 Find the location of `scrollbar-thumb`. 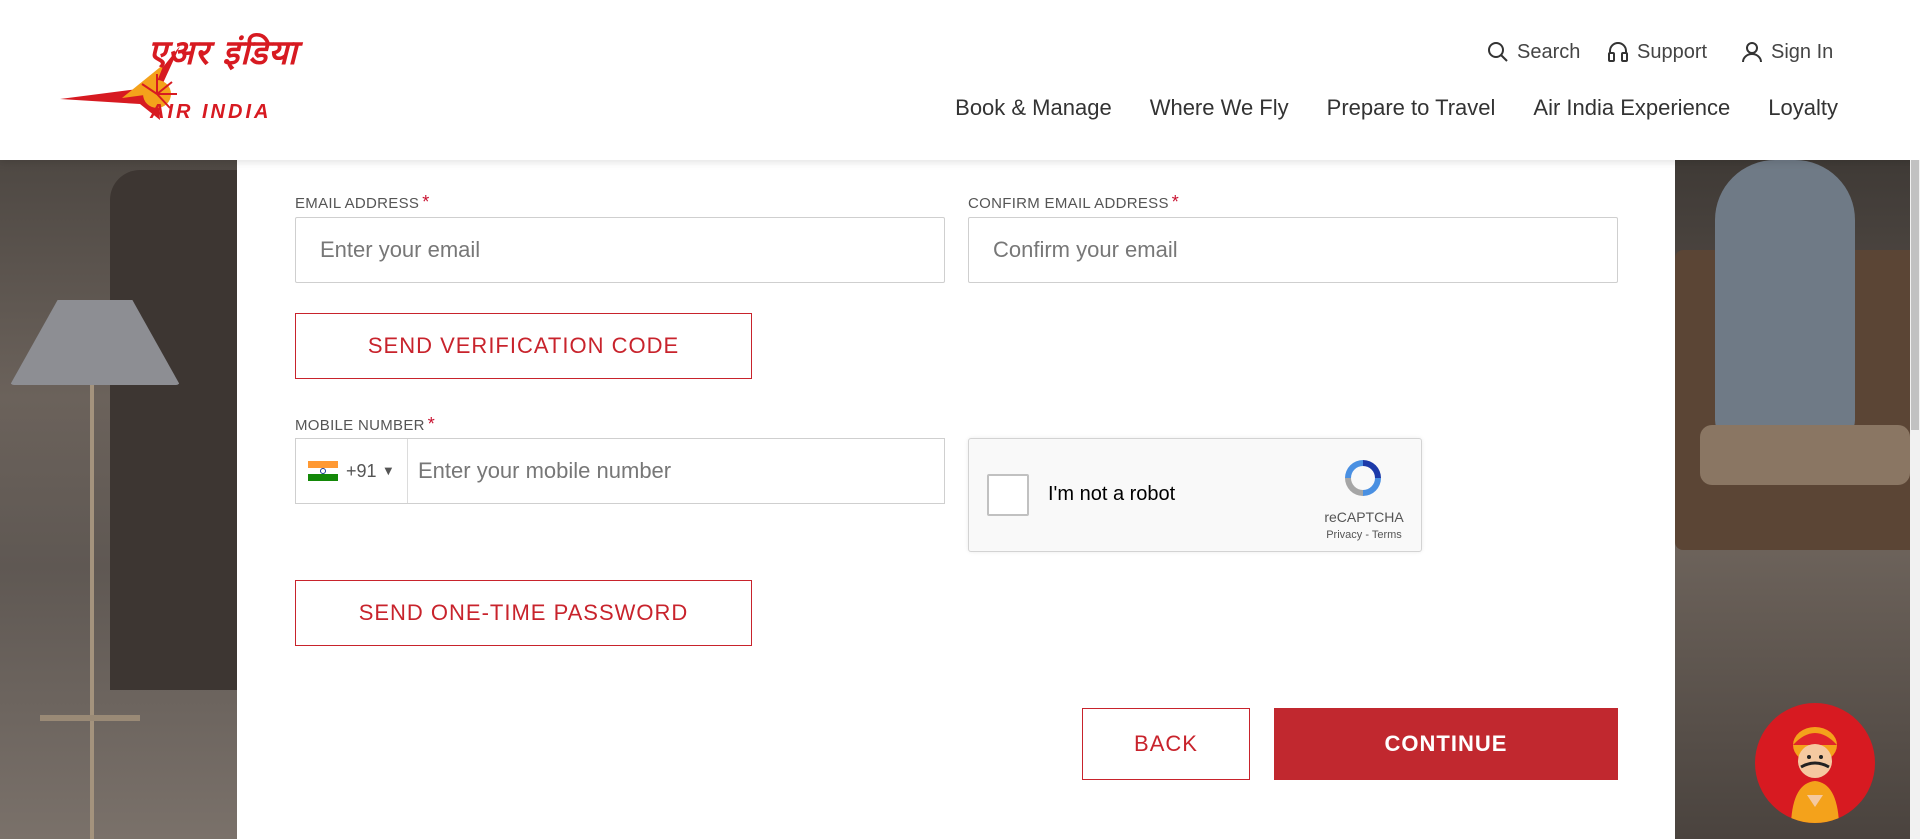

scrollbar-thumb is located at coordinates (1915, 295).